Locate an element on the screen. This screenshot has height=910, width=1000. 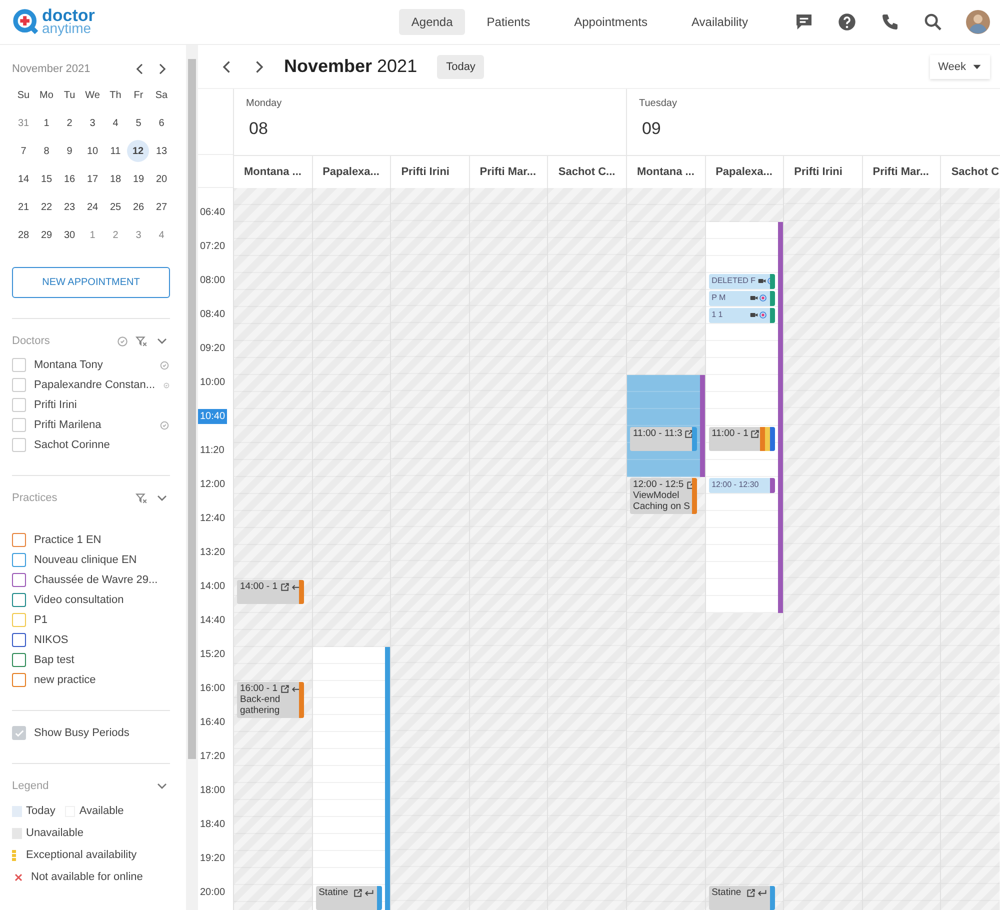
doctor-name: Prifti Irini is located at coordinates (55, 405).